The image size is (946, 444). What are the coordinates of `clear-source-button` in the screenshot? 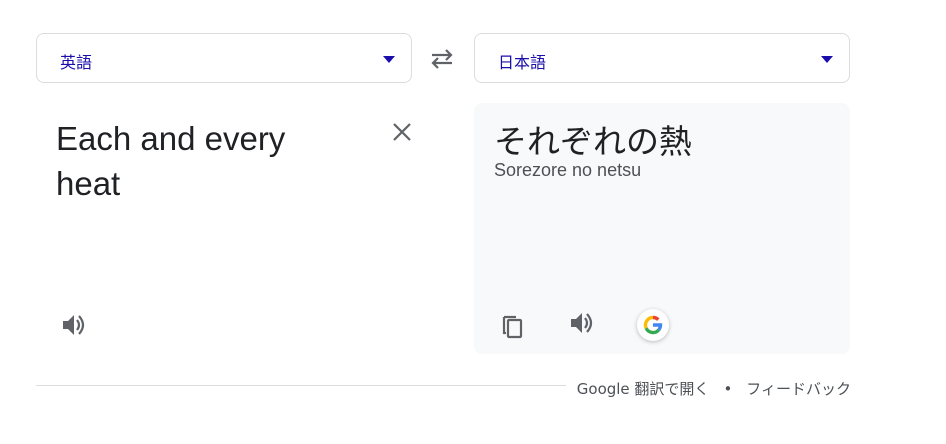 It's located at (402, 132).